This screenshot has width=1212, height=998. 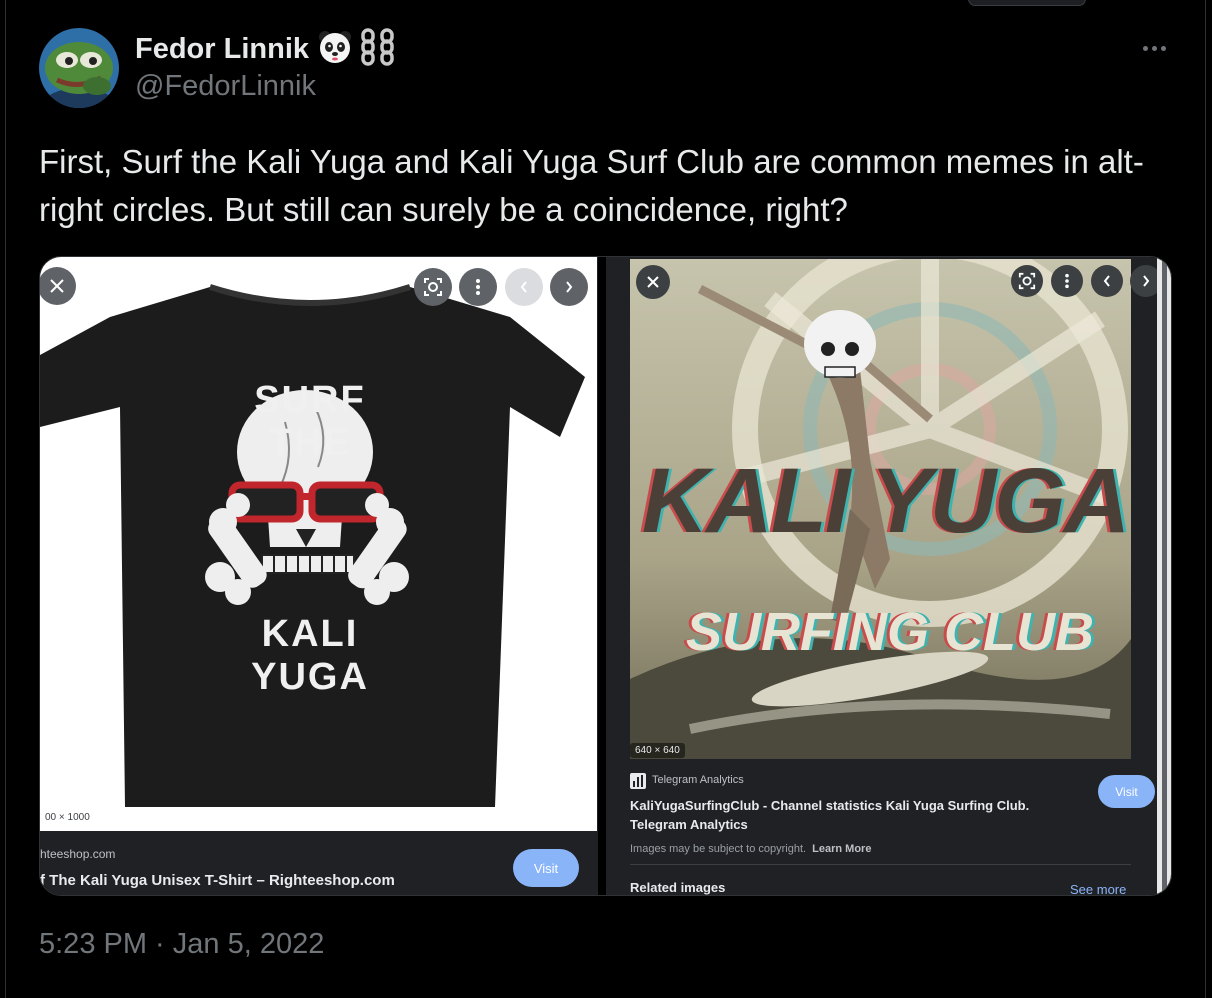 What do you see at coordinates (657, 750) in the screenshot?
I see `image-dimensions: 640 × 640` at bounding box center [657, 750].